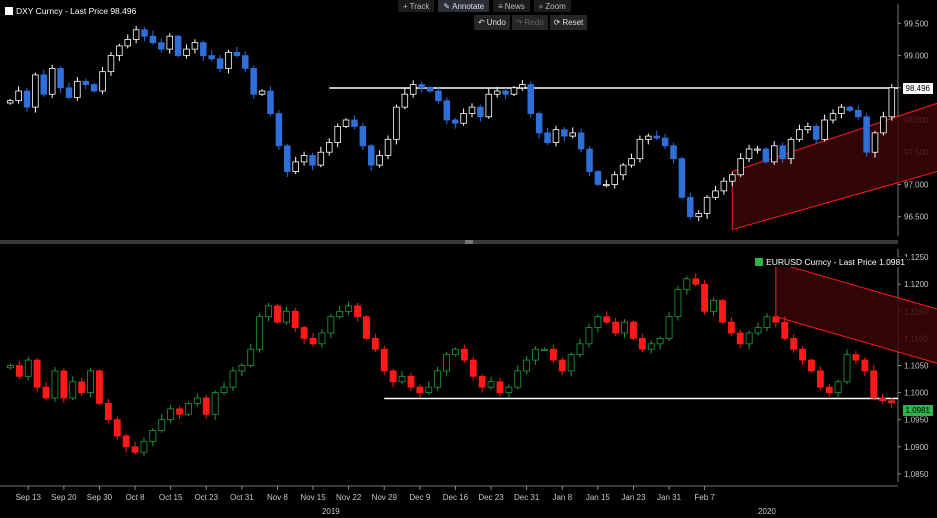 The image size is (937, 518). What do you see at coordinates (500, 6) in the screenshot?
I see `news-icon: ≡` at bounding box center [500, 6].